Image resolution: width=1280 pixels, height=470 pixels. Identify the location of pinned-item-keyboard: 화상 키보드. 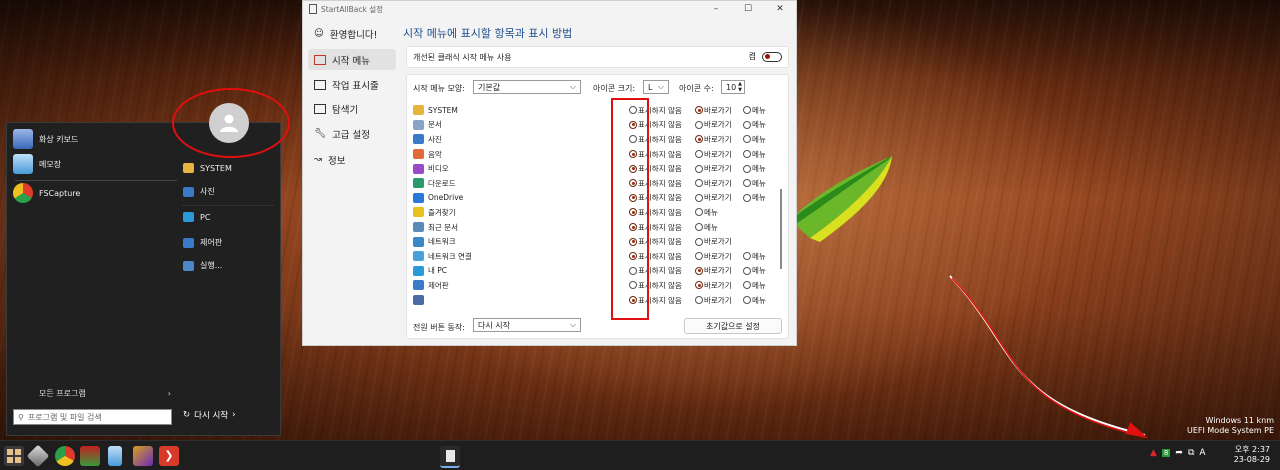
(45, 139).